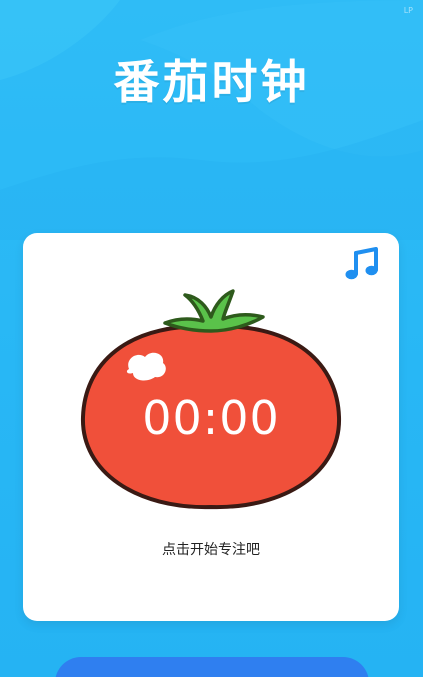 Image resolution: width=423 pixels, height=677 pixels. What do you see at coordinates (211, 82) in the screenshot?
I see `app-title: 番茄时钟` at bounding box center [211, 82].